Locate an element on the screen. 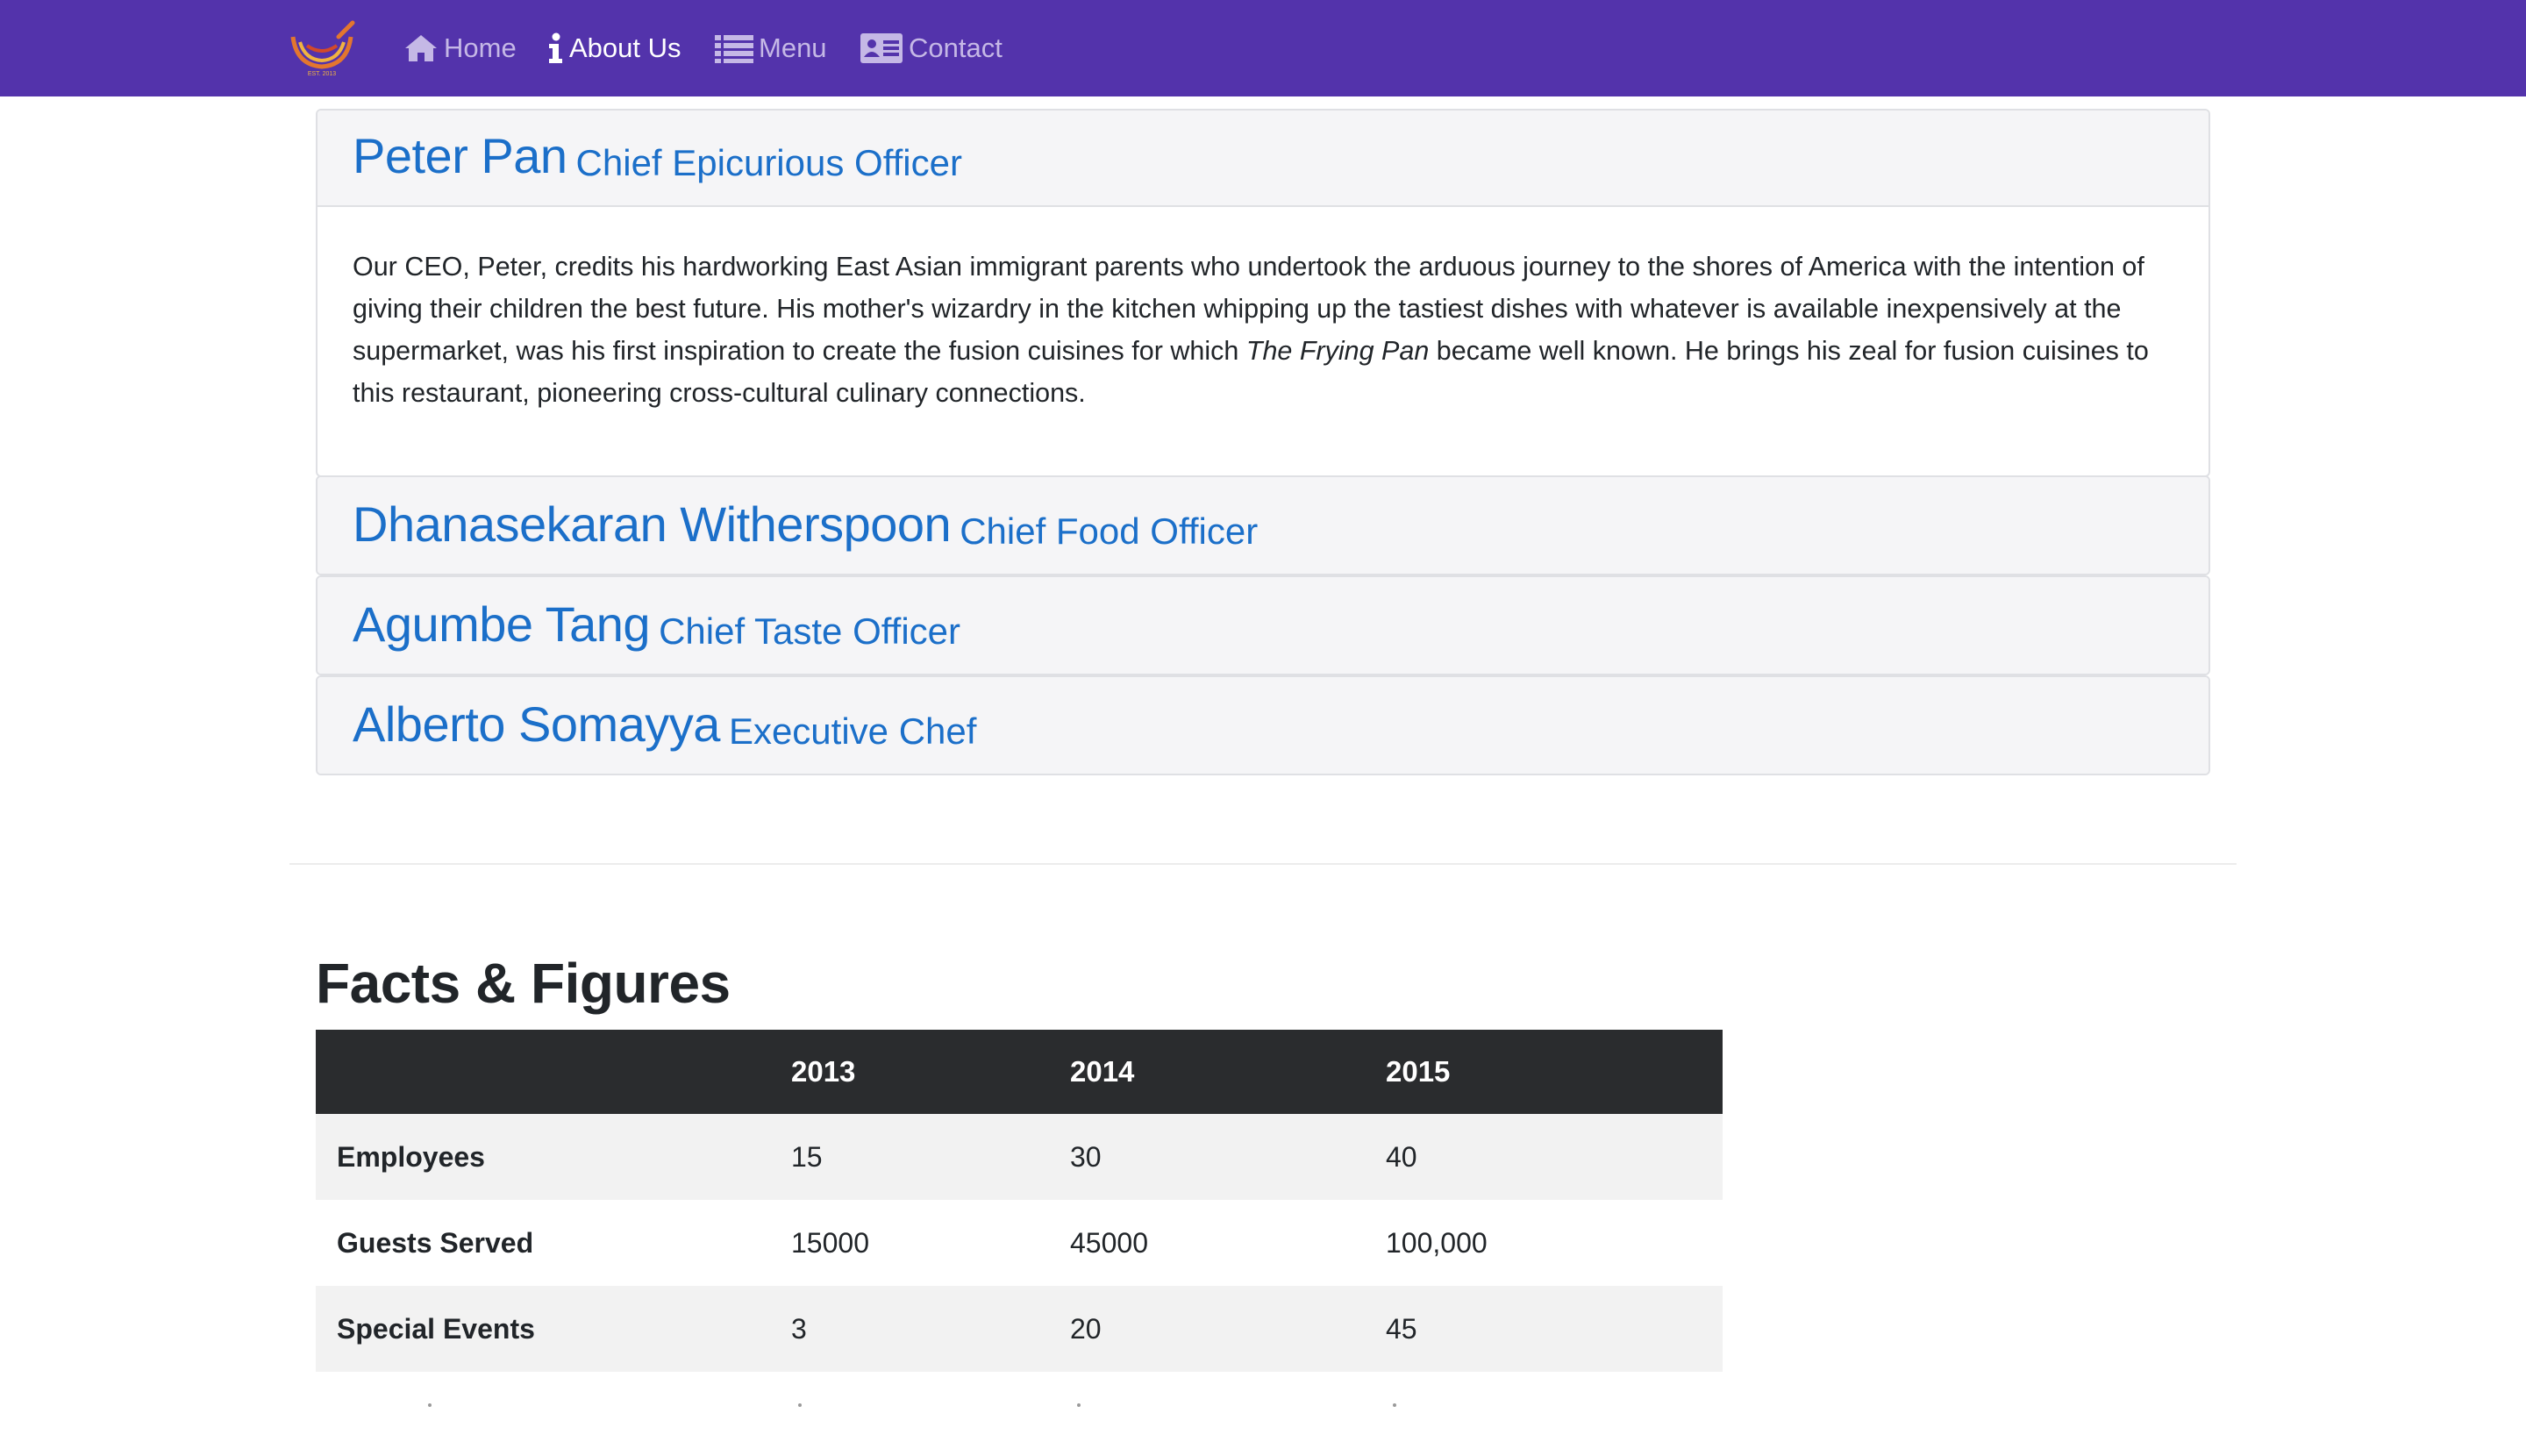  table-cell: 100,000 is located at coordinates (1544, 1243).